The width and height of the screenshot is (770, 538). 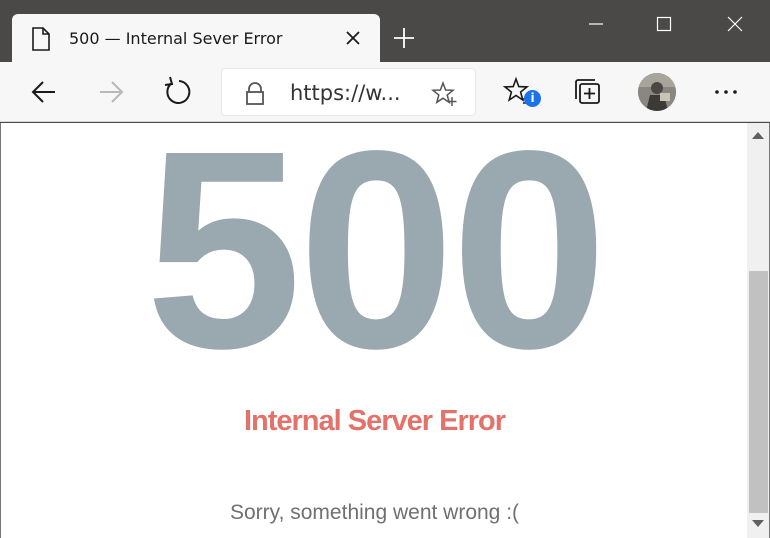 What do you see at coordinates (588, 92) in the screenshot?
I see `collections-icon` at bounding box center [588, 92].